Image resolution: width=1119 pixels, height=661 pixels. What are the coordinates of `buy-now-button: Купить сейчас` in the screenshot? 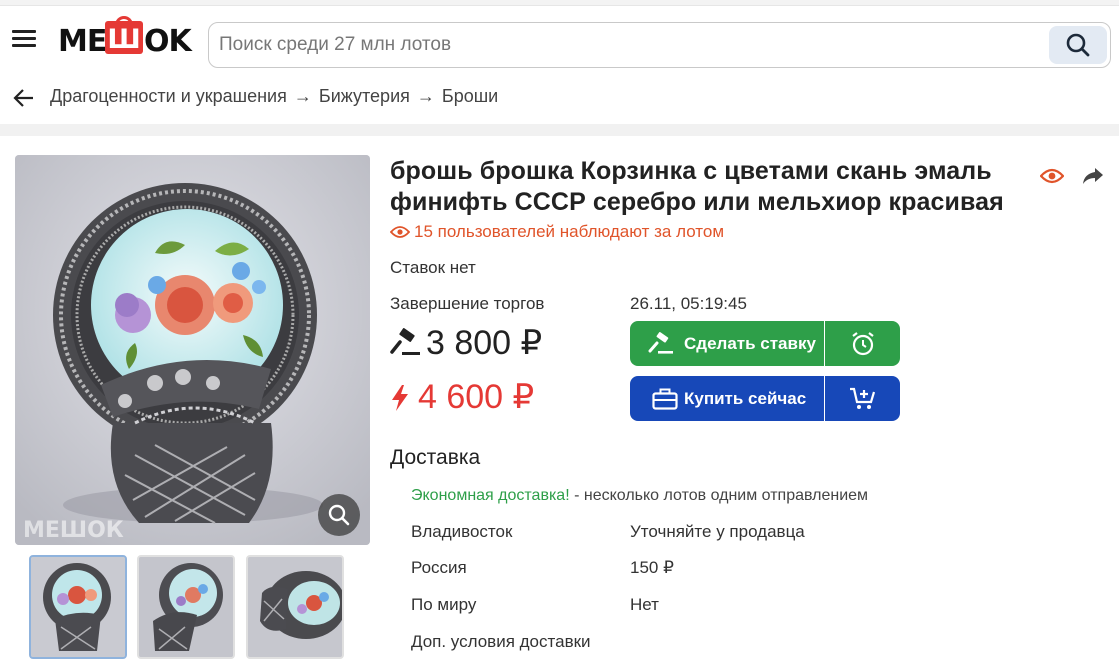 It's located at (727, 398).